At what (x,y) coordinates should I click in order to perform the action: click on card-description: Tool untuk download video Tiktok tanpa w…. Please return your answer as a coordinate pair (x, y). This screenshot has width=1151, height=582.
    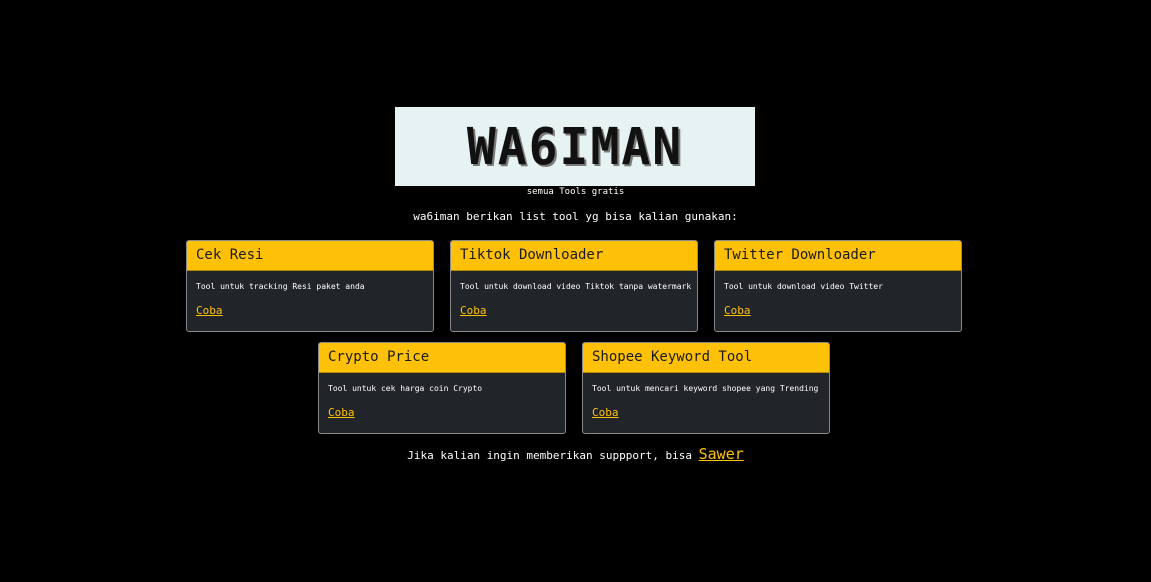
    Looking at the image, I should click on (576, 286).